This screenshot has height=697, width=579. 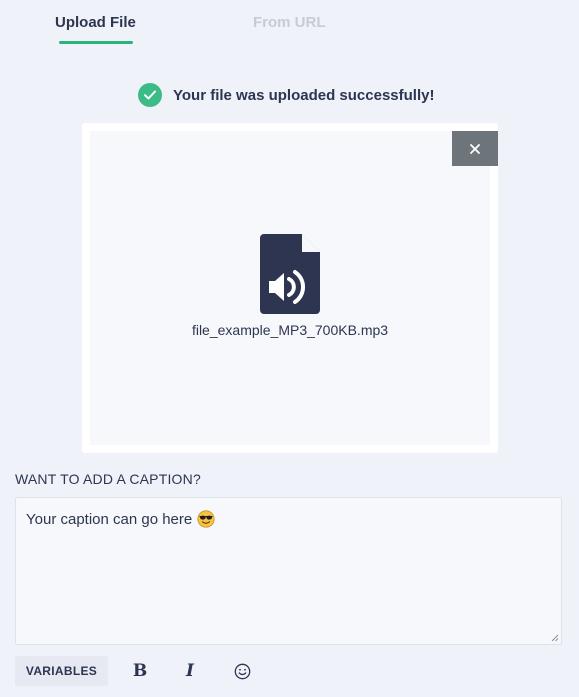 I want to click on smiley-icon, so click(x=242, y=671).